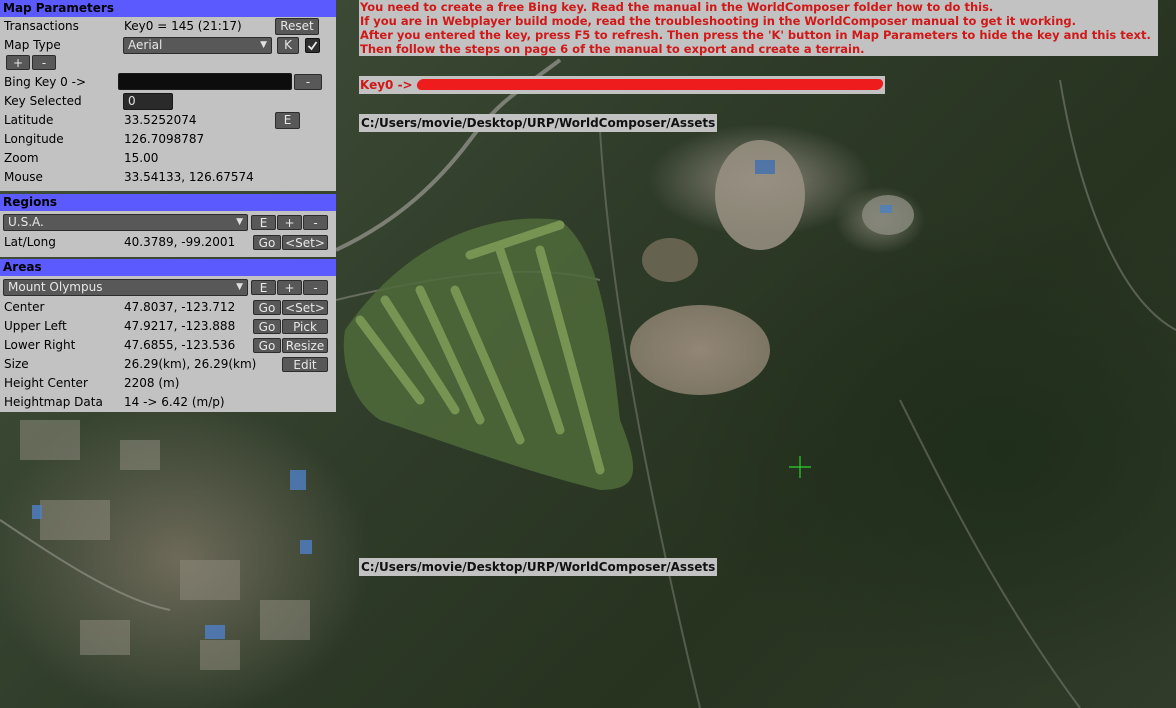 This screenshot has height=708, width=1176. What do you see at coordinates (35, 326) in the screenshot?
I see `upper-left-label: Upper Left` at bounding box center [35, 326].